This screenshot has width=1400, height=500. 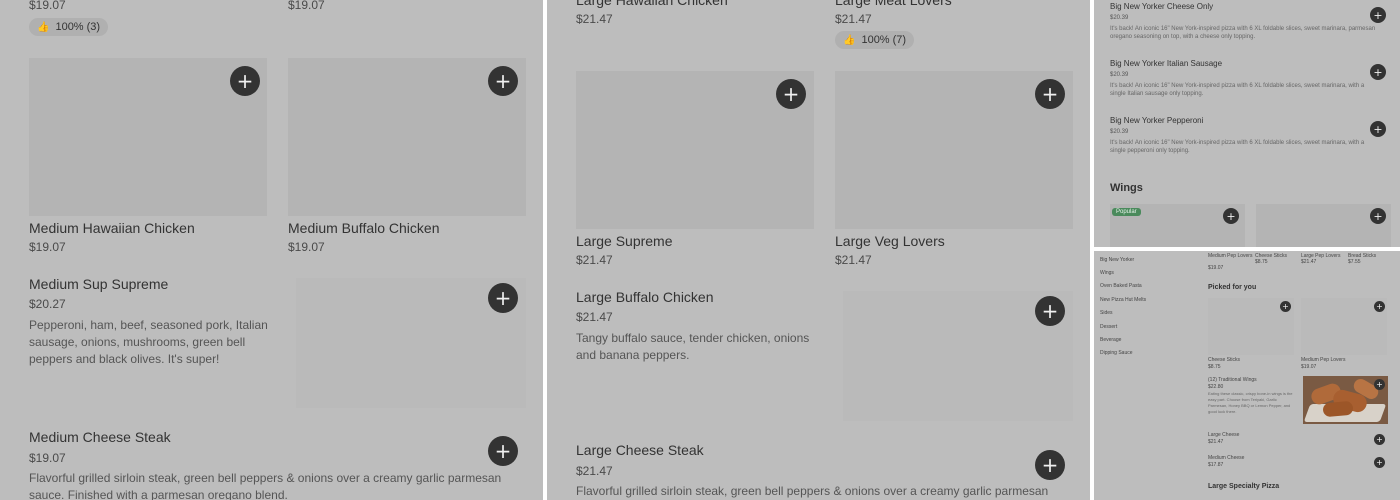 What do you see at coordinates (47, 304) in the screenshot?
I see `item-price: $20.27` at bounding box center [47, 304].